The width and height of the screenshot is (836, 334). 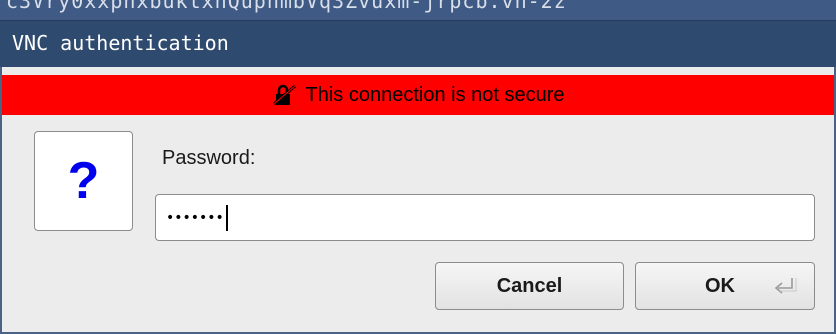 What do you see at coordinates (285, 95) in the screenshot?
I see `insecure-lock-icon` at bounding box center [285, 95].